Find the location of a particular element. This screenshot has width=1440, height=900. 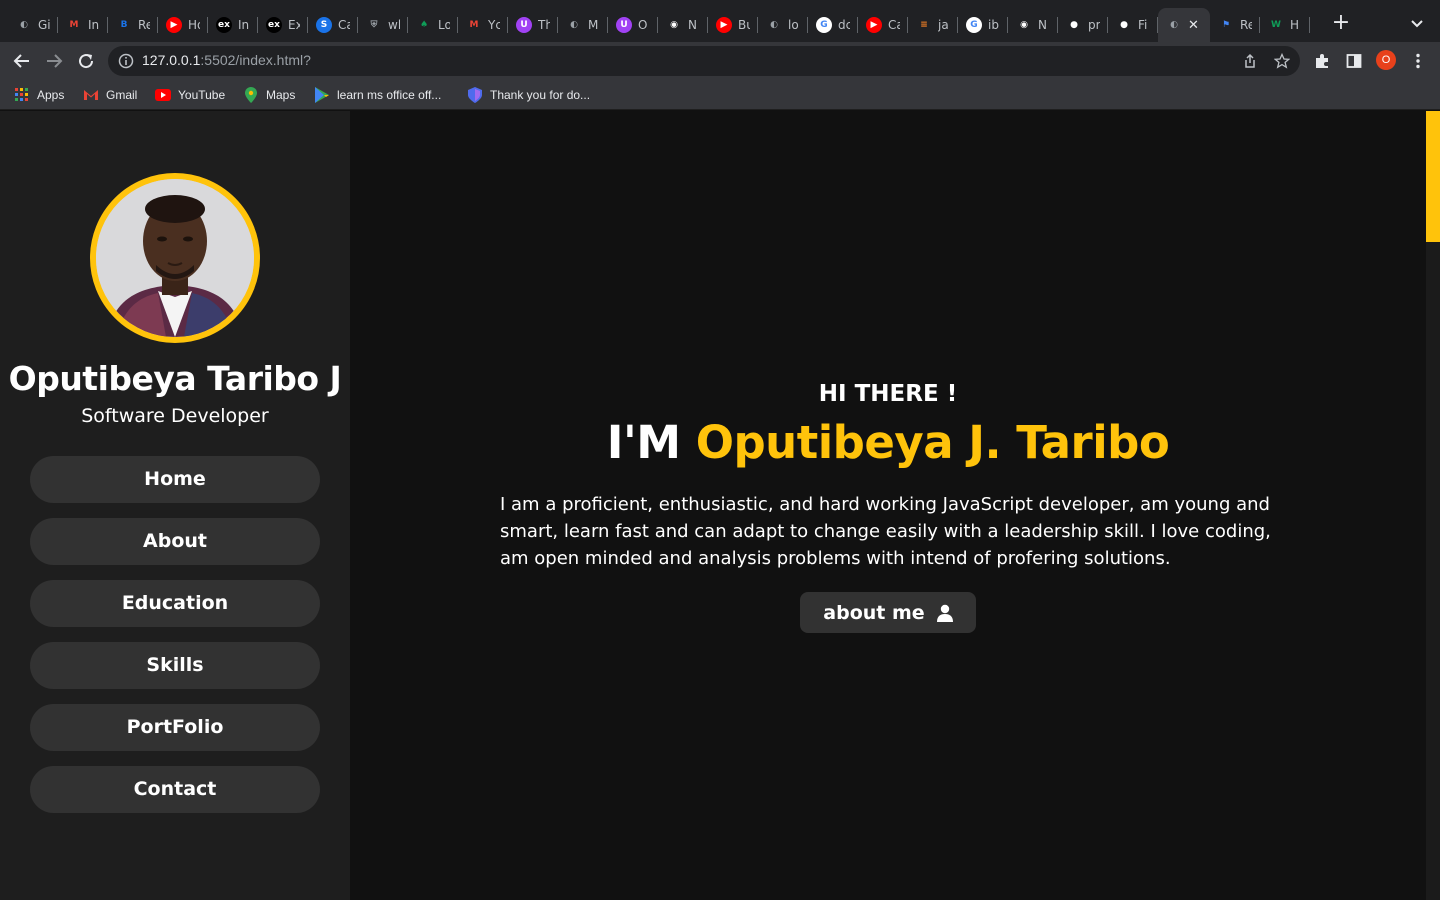

tab-title: Fi is located at coordinates (1143, 25).